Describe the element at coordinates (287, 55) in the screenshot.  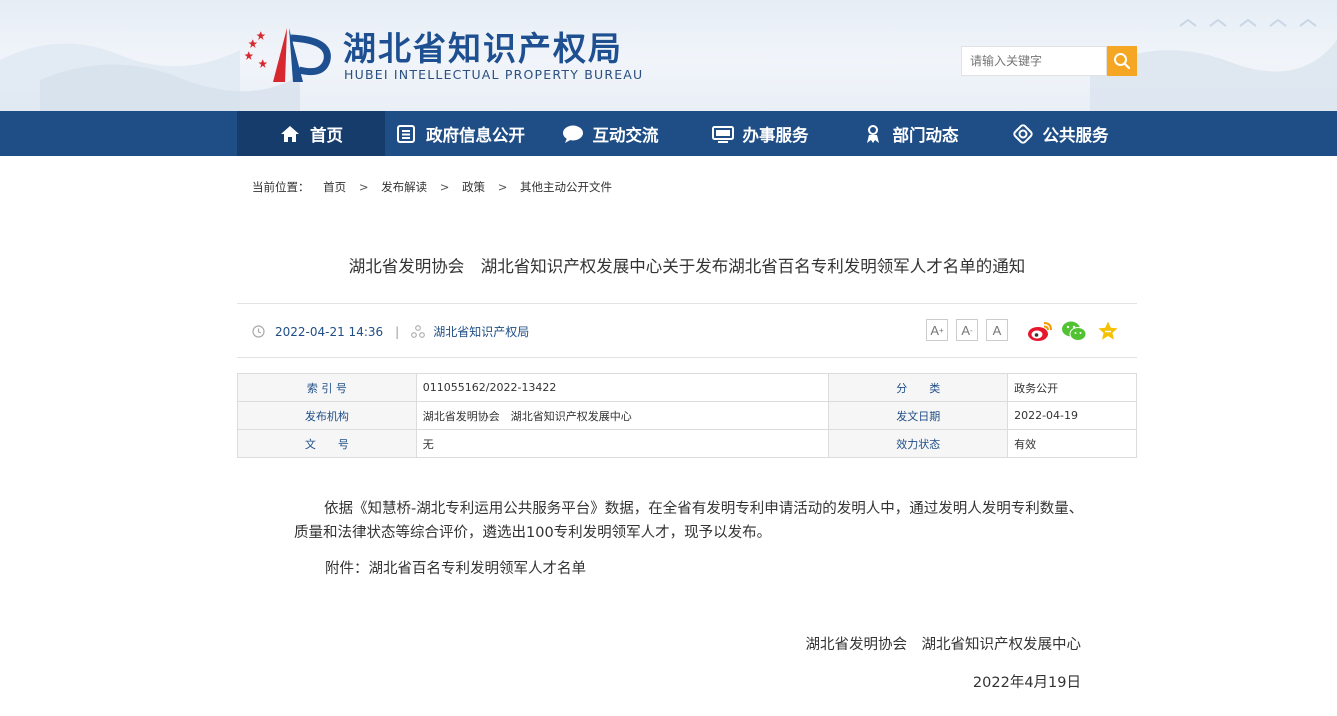
I see `bureau-logo-icon` at that location.